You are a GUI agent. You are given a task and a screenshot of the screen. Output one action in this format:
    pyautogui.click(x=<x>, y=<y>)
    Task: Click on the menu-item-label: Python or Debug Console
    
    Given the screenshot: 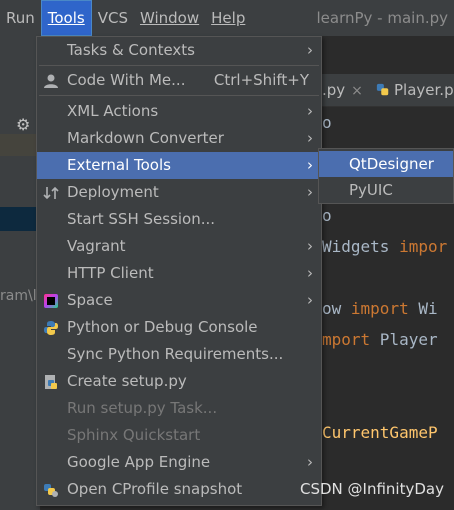 What is the action you would take?
    pyautogui.click(x=162, y=327)
    